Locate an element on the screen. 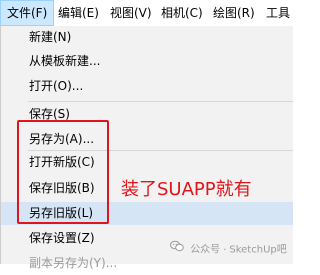 This screenshot has height=275, width=320. watermark-name: SketchUp吧 is located at coordinates (258, 250).